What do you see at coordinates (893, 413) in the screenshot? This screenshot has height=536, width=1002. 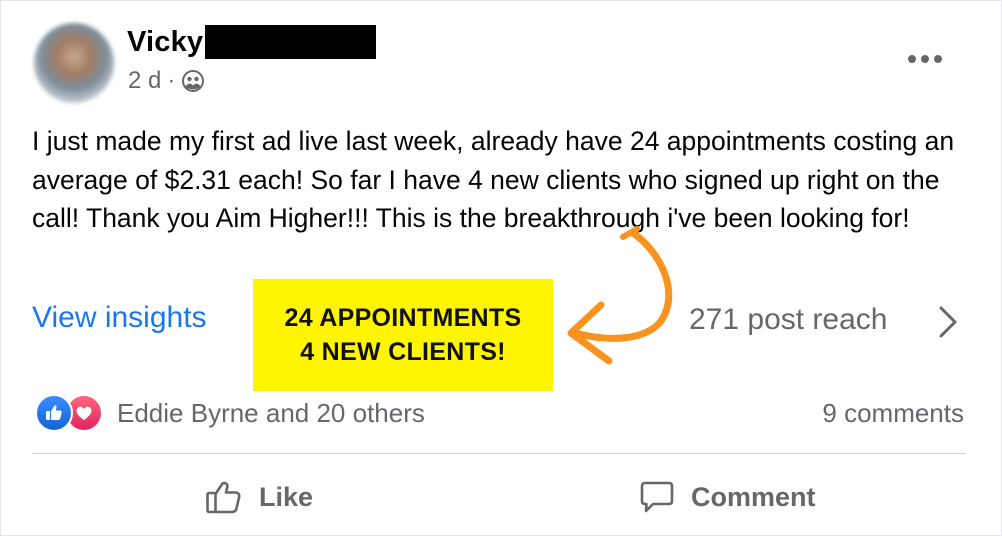 I see `comments-count-link: 9 comments` at bounding box center [893, 413].